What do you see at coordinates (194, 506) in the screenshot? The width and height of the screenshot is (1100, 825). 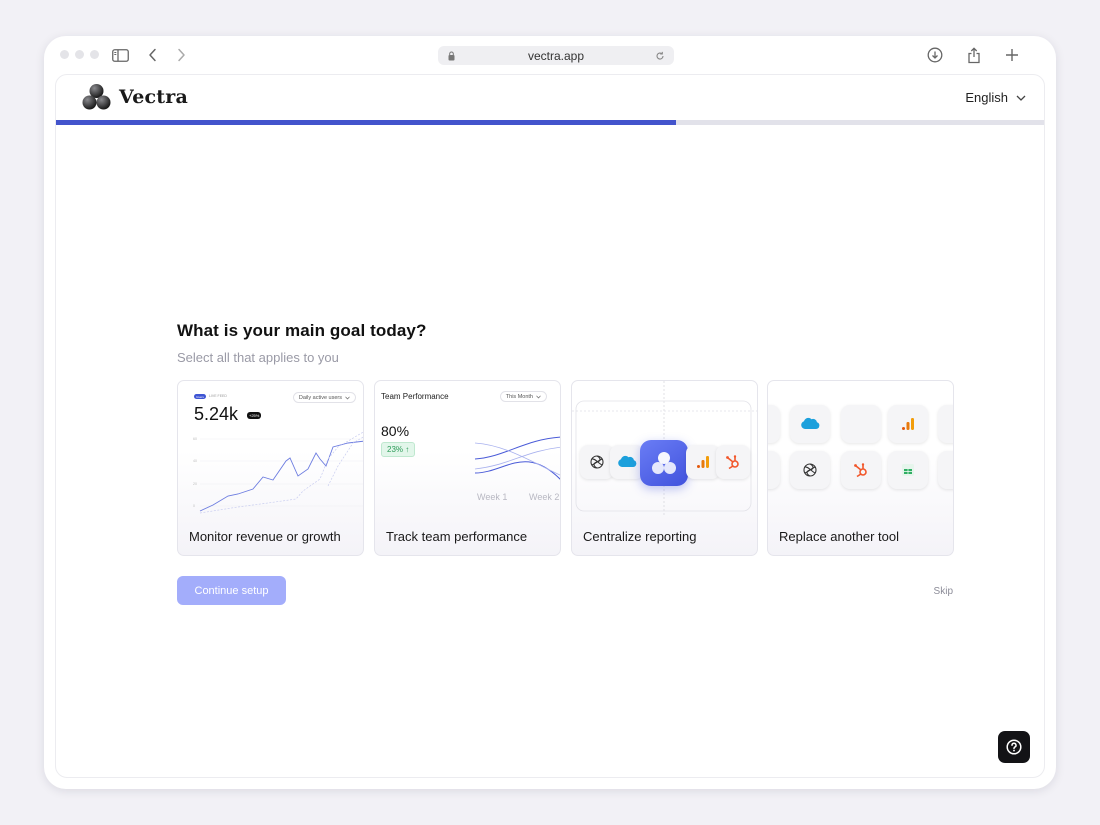 I see `svg-text: 0` at bounding box center [194, 506].